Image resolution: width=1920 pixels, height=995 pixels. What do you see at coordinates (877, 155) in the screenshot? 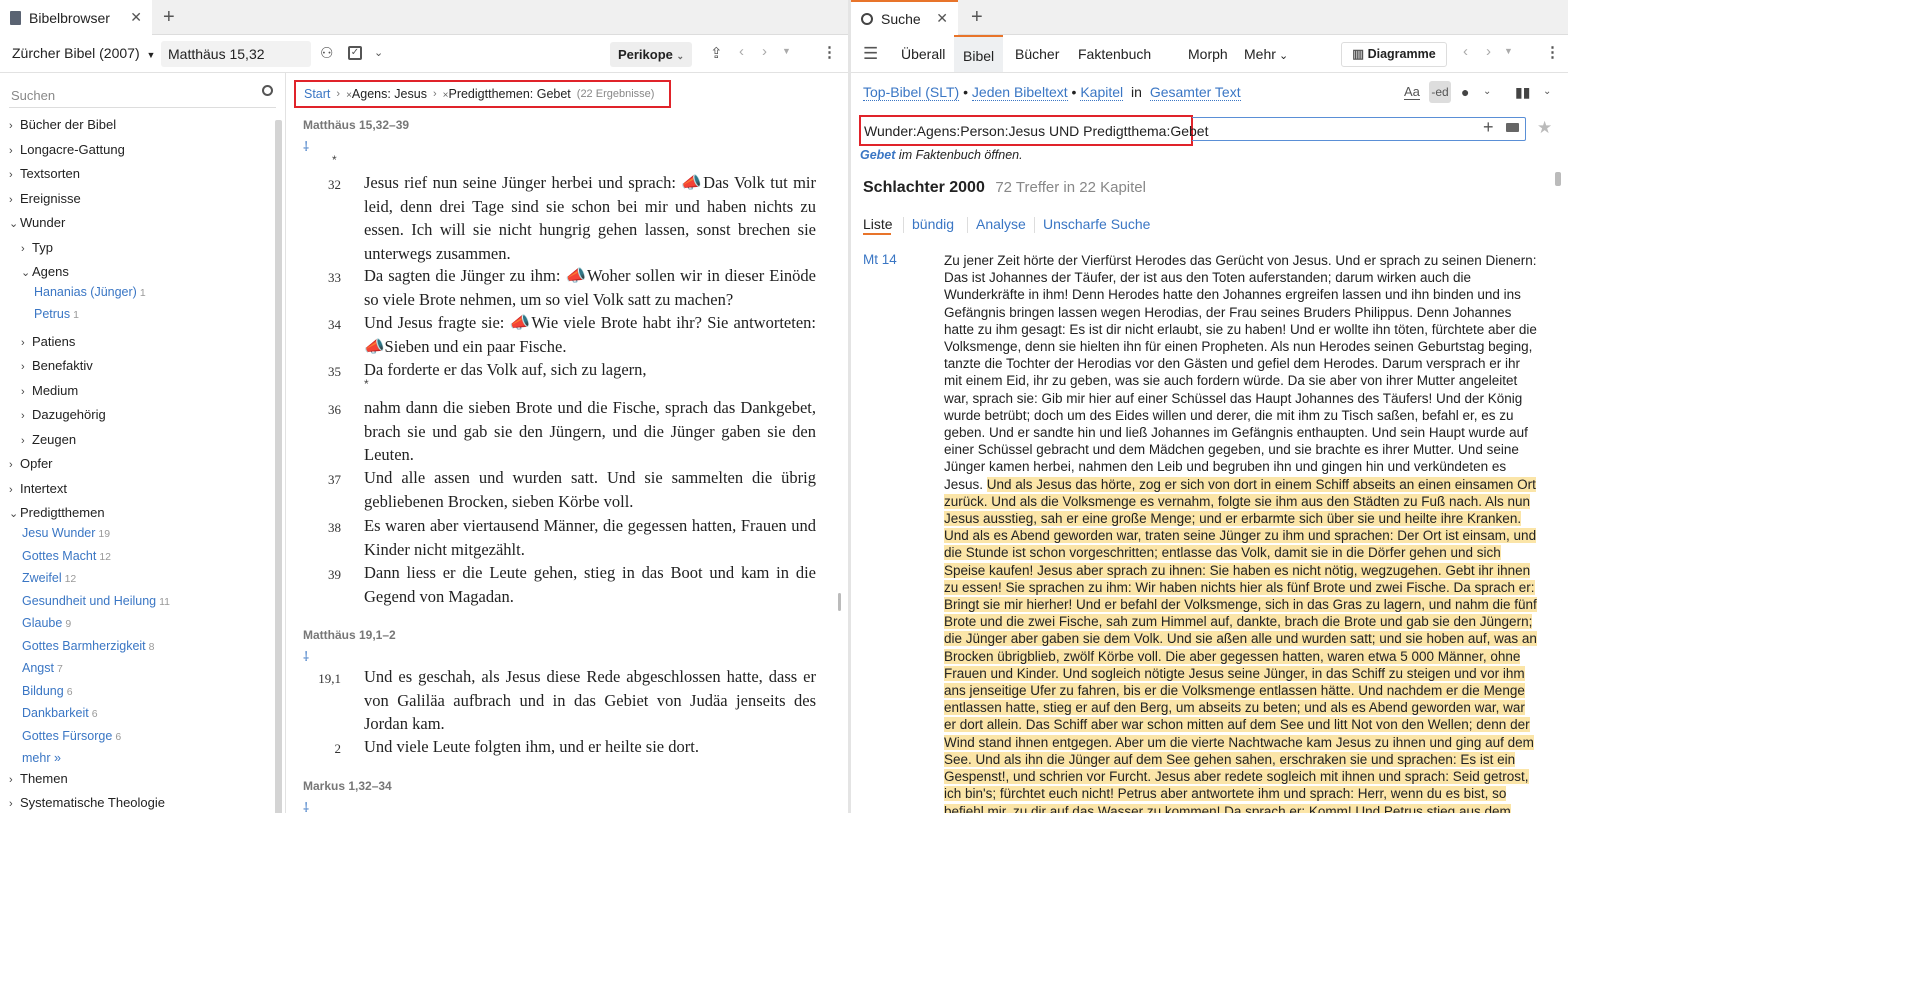
I see `facts-link: Gebet` at bounding box center [877, 155].